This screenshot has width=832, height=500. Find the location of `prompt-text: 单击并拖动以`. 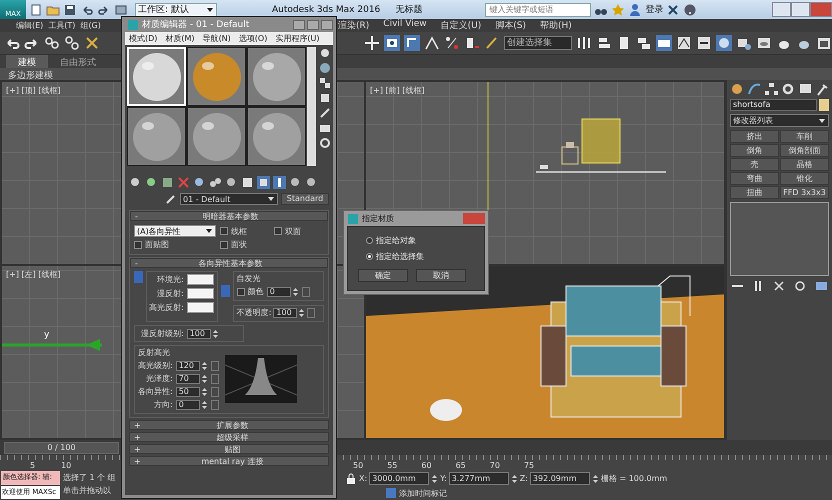

prompt-text: 单击并拖动以 is located at coordinates (87, 490).